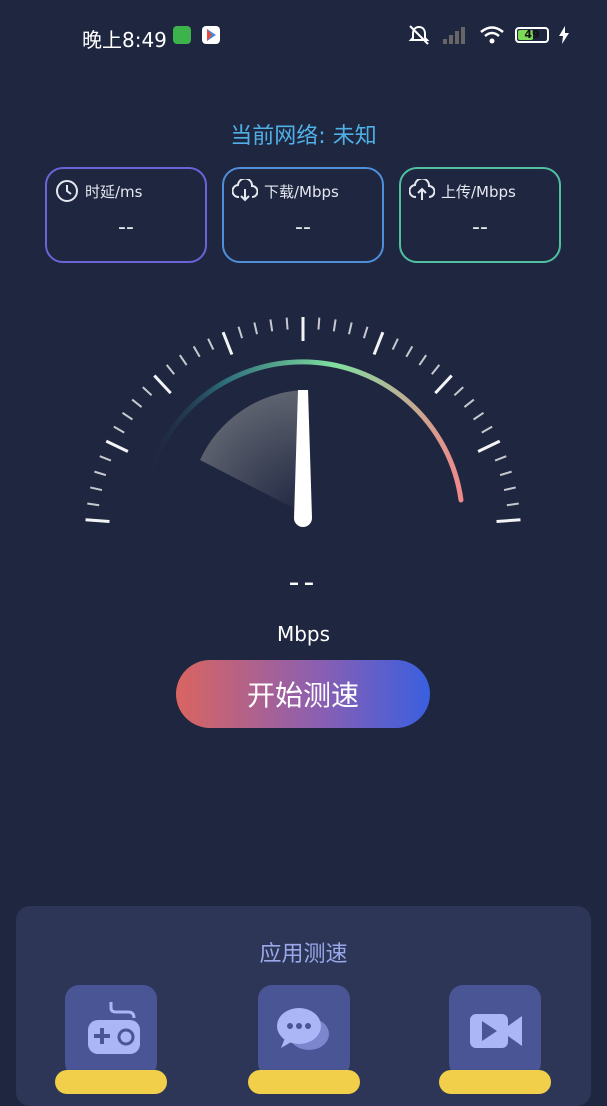  Describe the element at coordinates (304, 1082) in the screenshot. I see `chat-test-tag` at that location.